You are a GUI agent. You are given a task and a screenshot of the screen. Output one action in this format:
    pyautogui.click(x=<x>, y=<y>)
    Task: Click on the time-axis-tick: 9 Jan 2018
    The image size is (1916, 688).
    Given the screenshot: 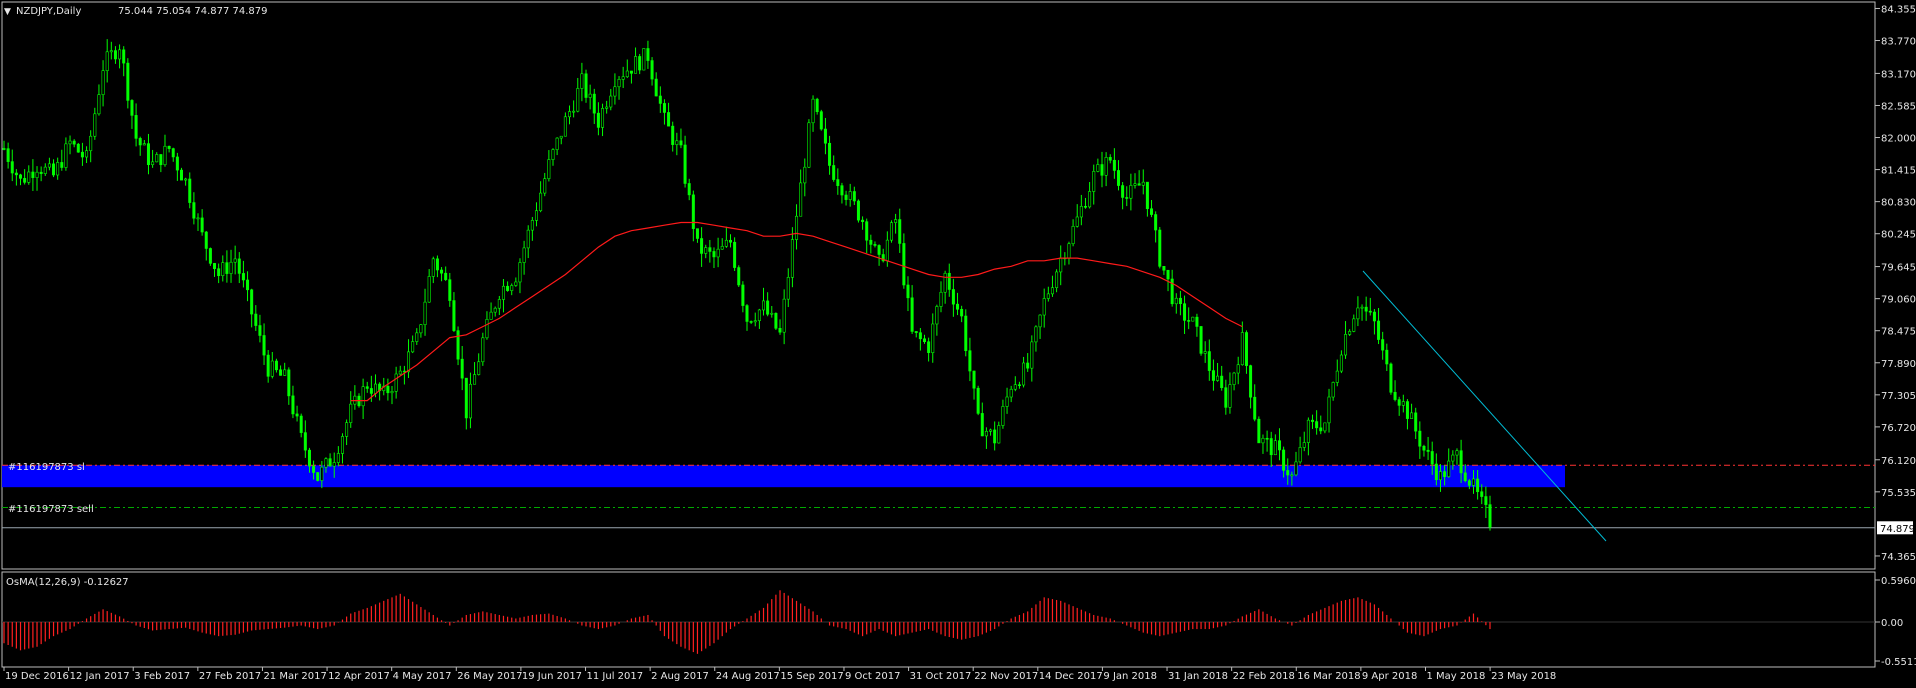 What is the action you would take?
    pyautogui.click(x=1130, y=676)
    